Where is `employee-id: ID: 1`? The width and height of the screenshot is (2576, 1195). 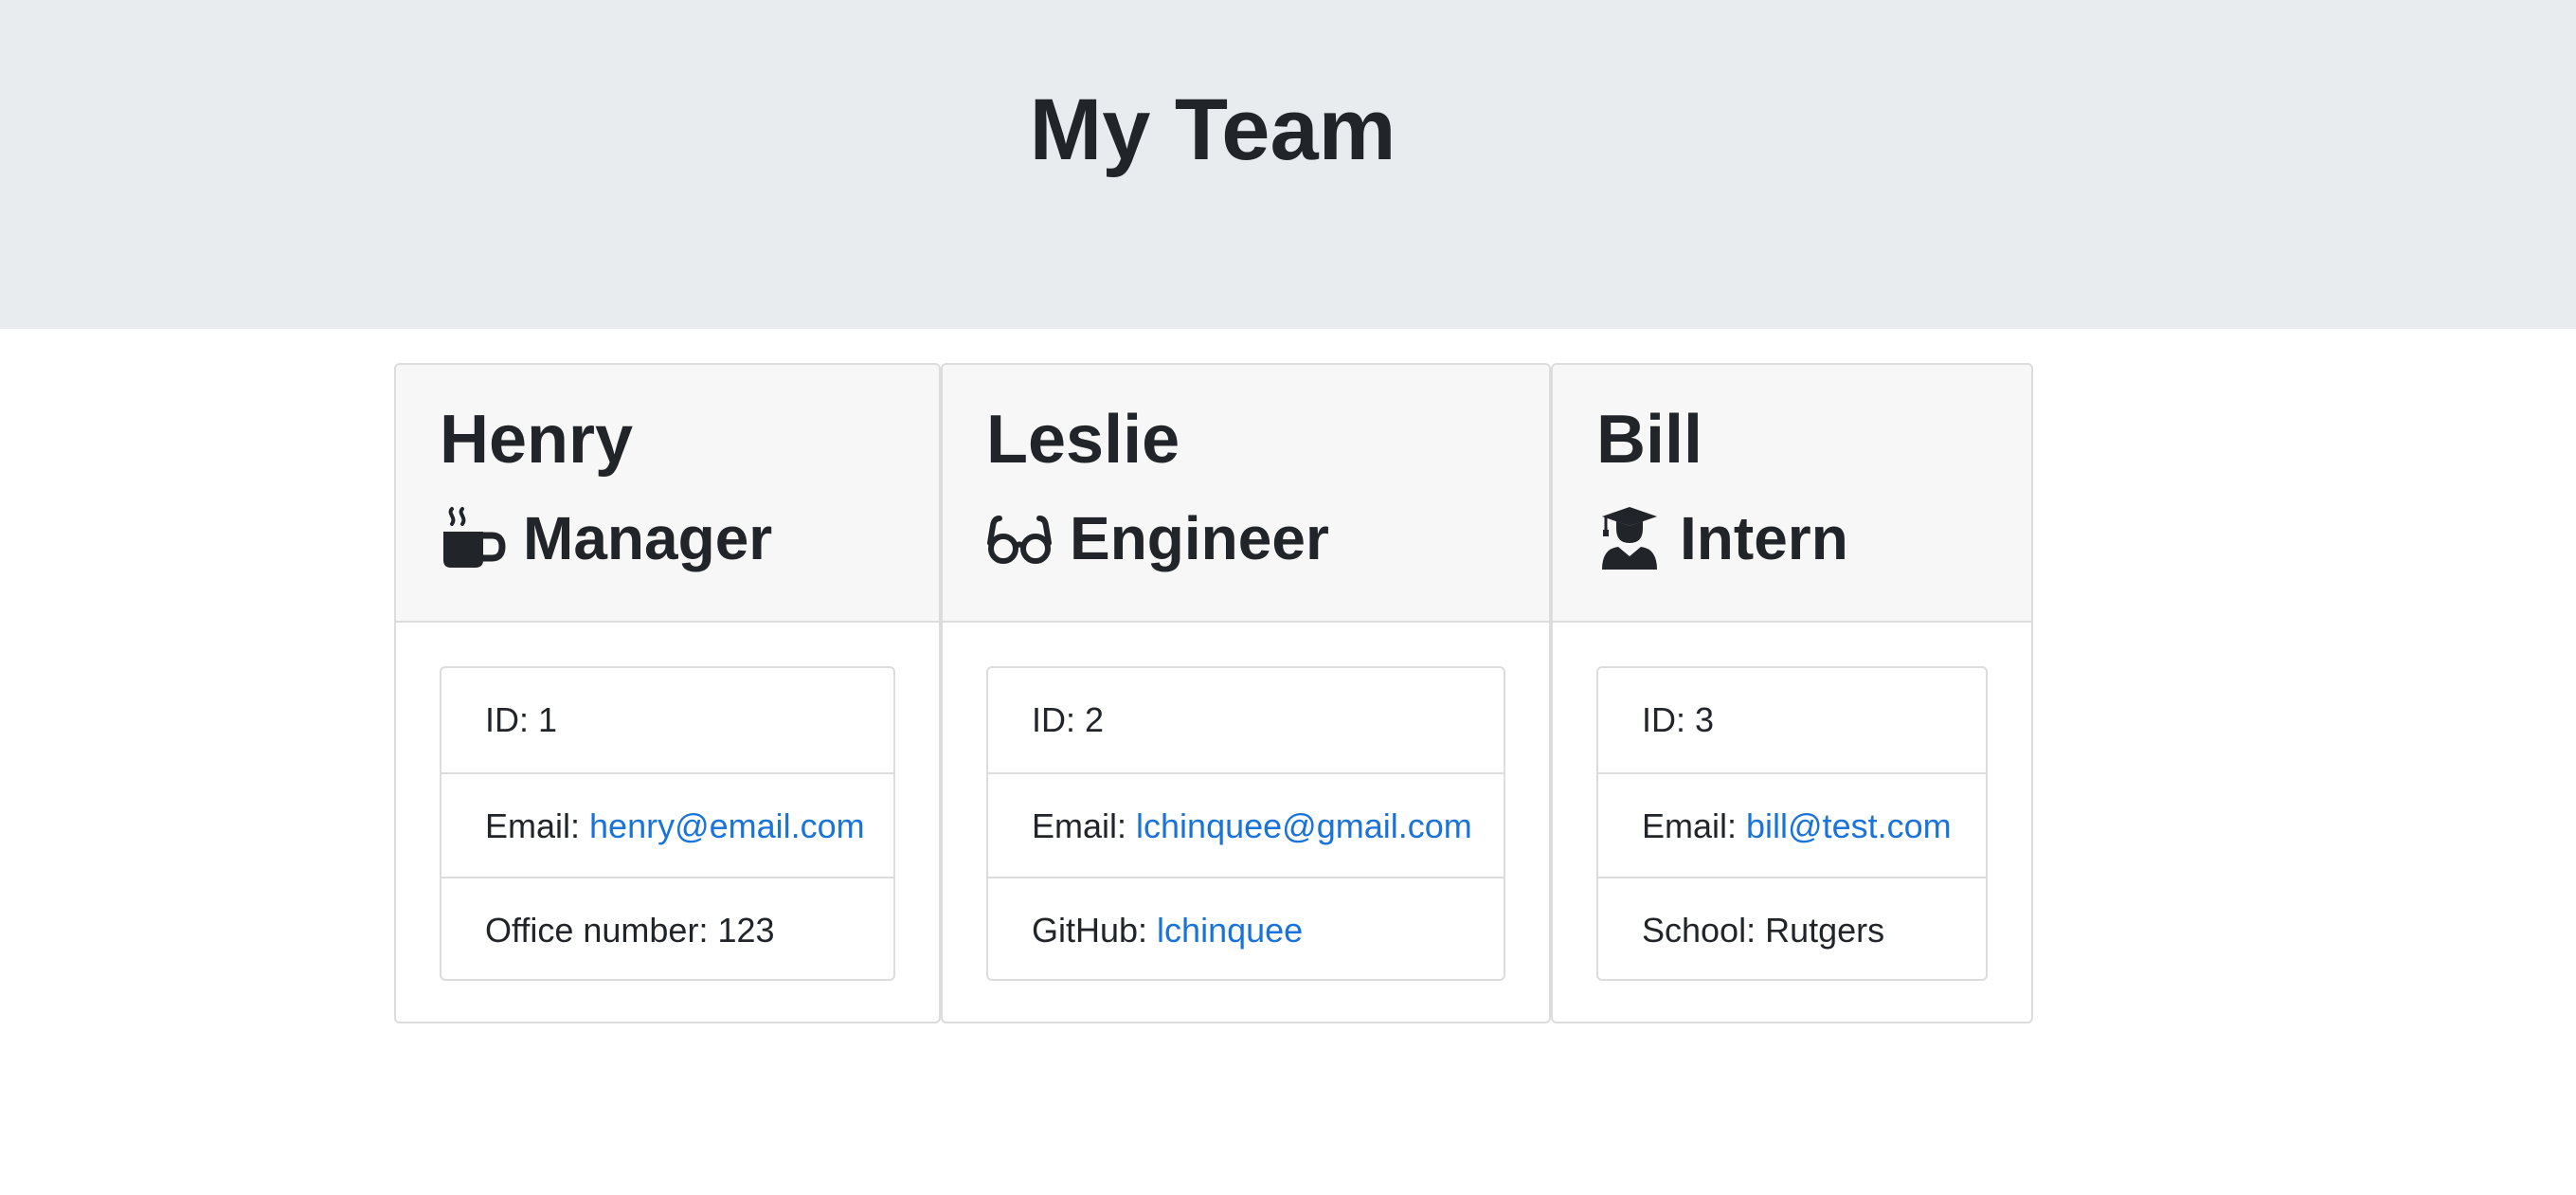
employee-id: ID: 1 is located at coordinates (521, 719).